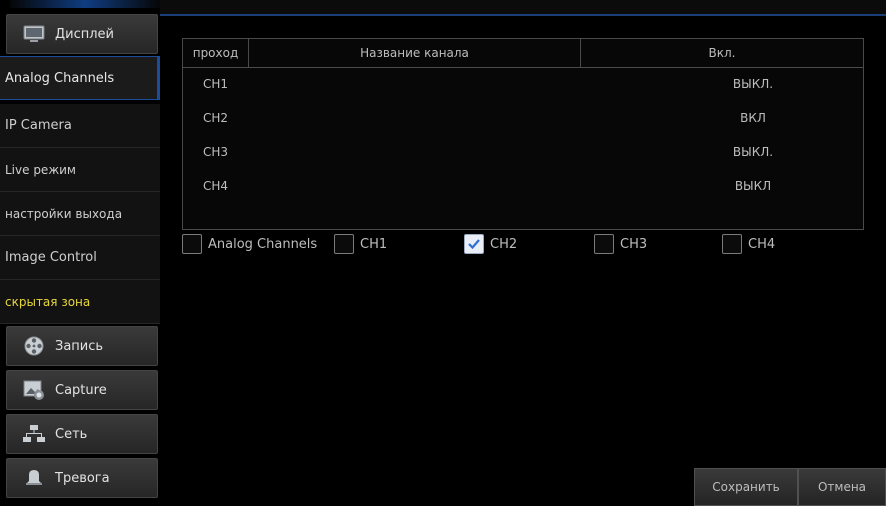 The width and height of the screenshot is (886, 506). Describe the element at coordinates (80, 170) in the screenshot. I see `submenu-live-mode: Live режим` at that location.